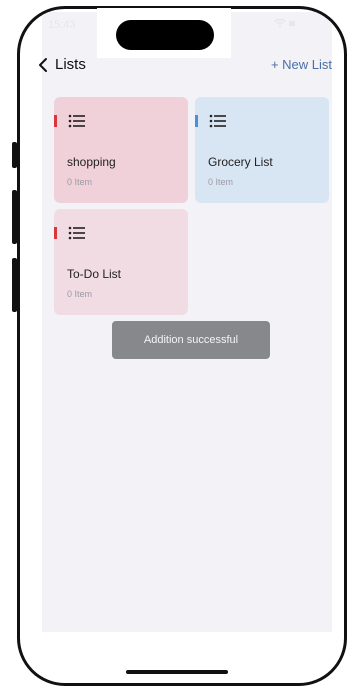 Image resolution: width=352 pixels, height=691 pixels. Describe the element at coordinates (91, 162) in the screenshot. I see `list-card-name: shopping` at that location.